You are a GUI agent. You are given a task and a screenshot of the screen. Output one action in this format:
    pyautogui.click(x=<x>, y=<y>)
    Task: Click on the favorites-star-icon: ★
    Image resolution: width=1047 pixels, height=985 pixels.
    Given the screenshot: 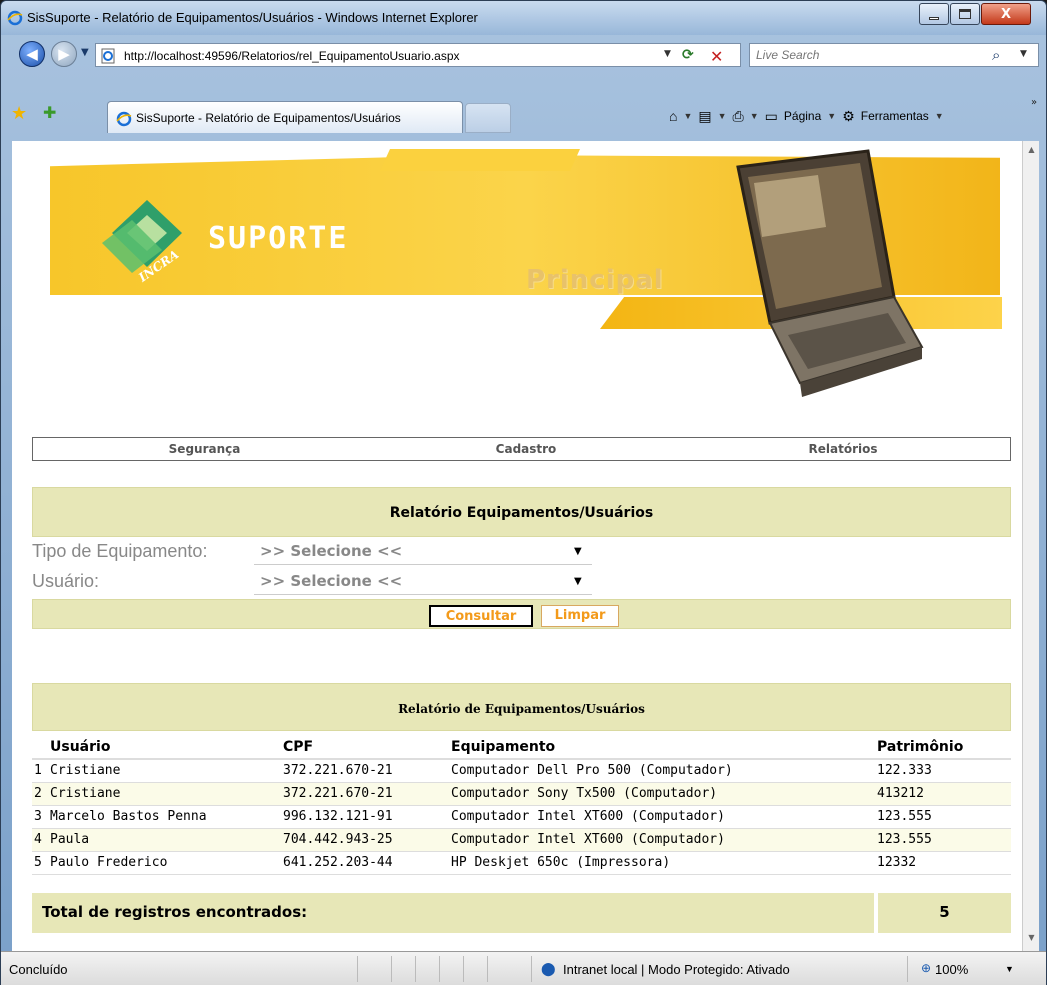 What is the action you would take?
    pyautogui.click(x=19, y=113)
    